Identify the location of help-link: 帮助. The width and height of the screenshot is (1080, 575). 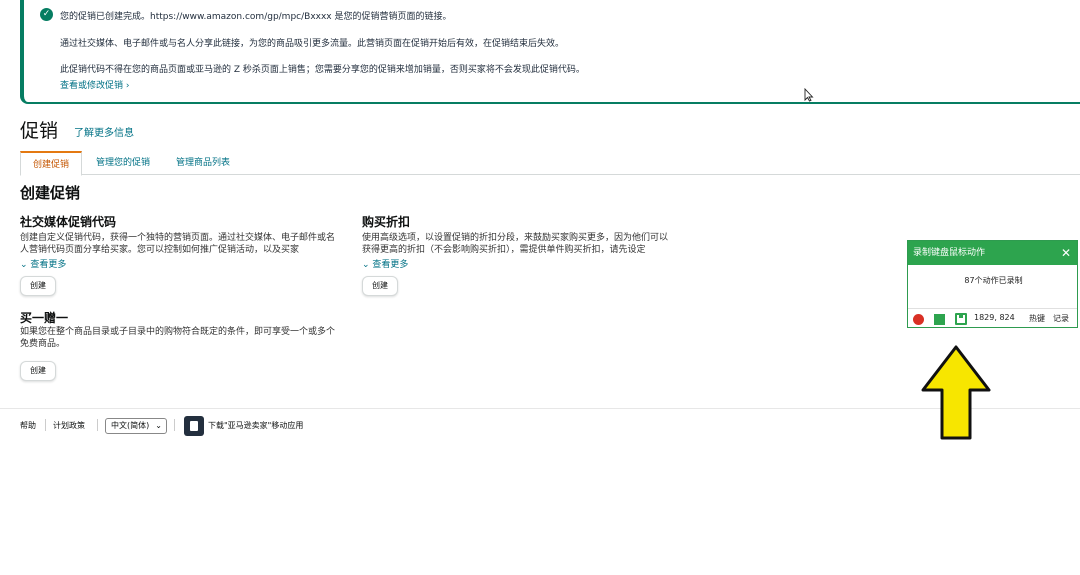
(28, 425).